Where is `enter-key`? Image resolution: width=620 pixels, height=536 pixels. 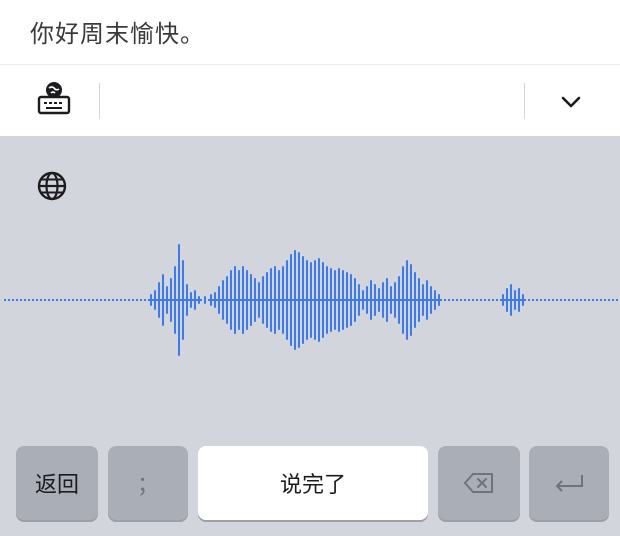 enter-key is located at coordinates (569, 483).